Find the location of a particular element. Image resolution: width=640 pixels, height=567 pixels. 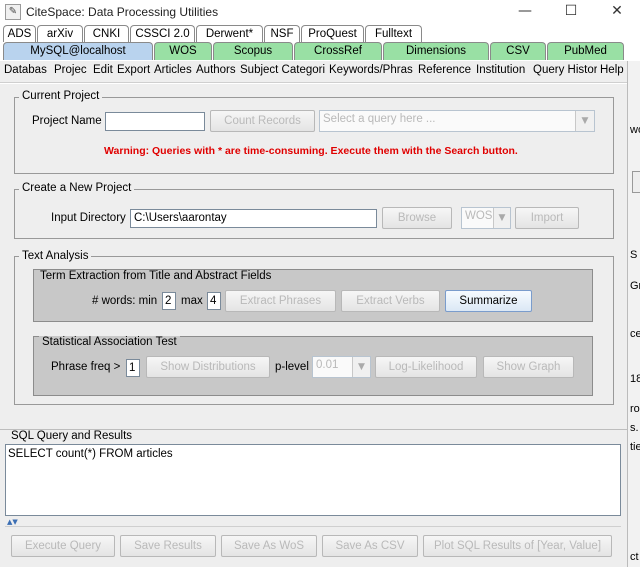

stat-test-title: Statistical Association Test is located at coordinates (109, 342).